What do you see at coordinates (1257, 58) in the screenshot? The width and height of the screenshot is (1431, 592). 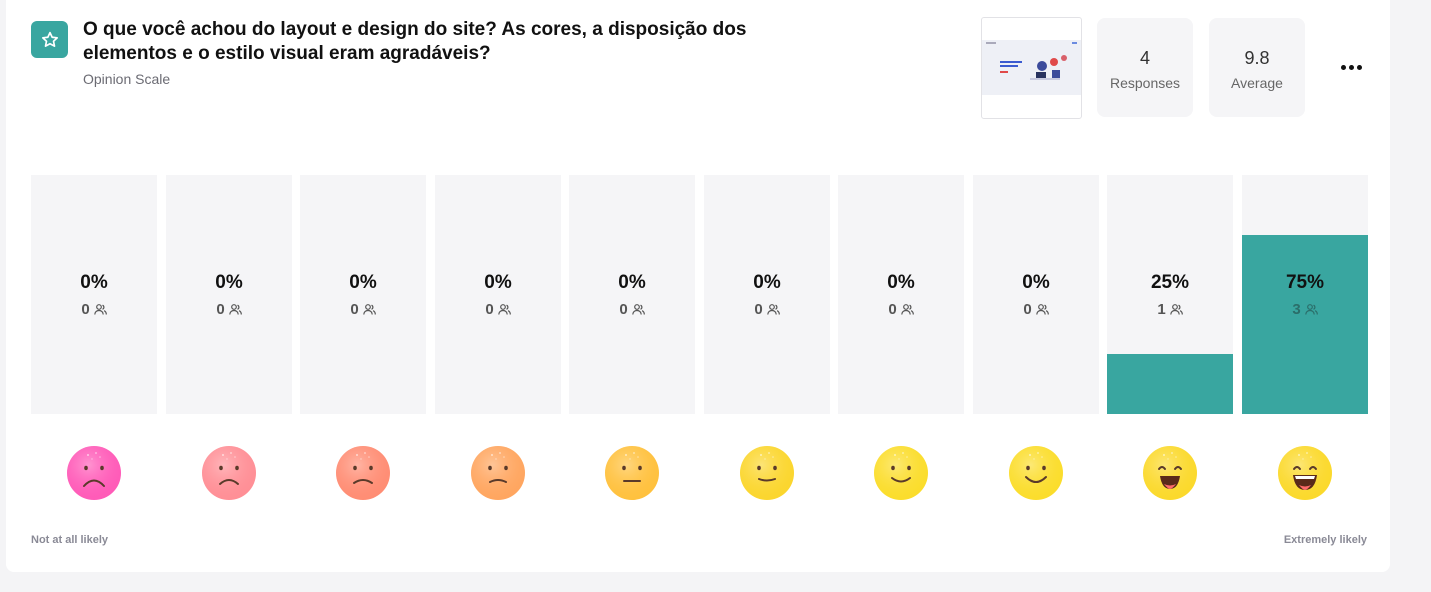 I see `average-value: 9.8` at bounding box center [1257, 58].